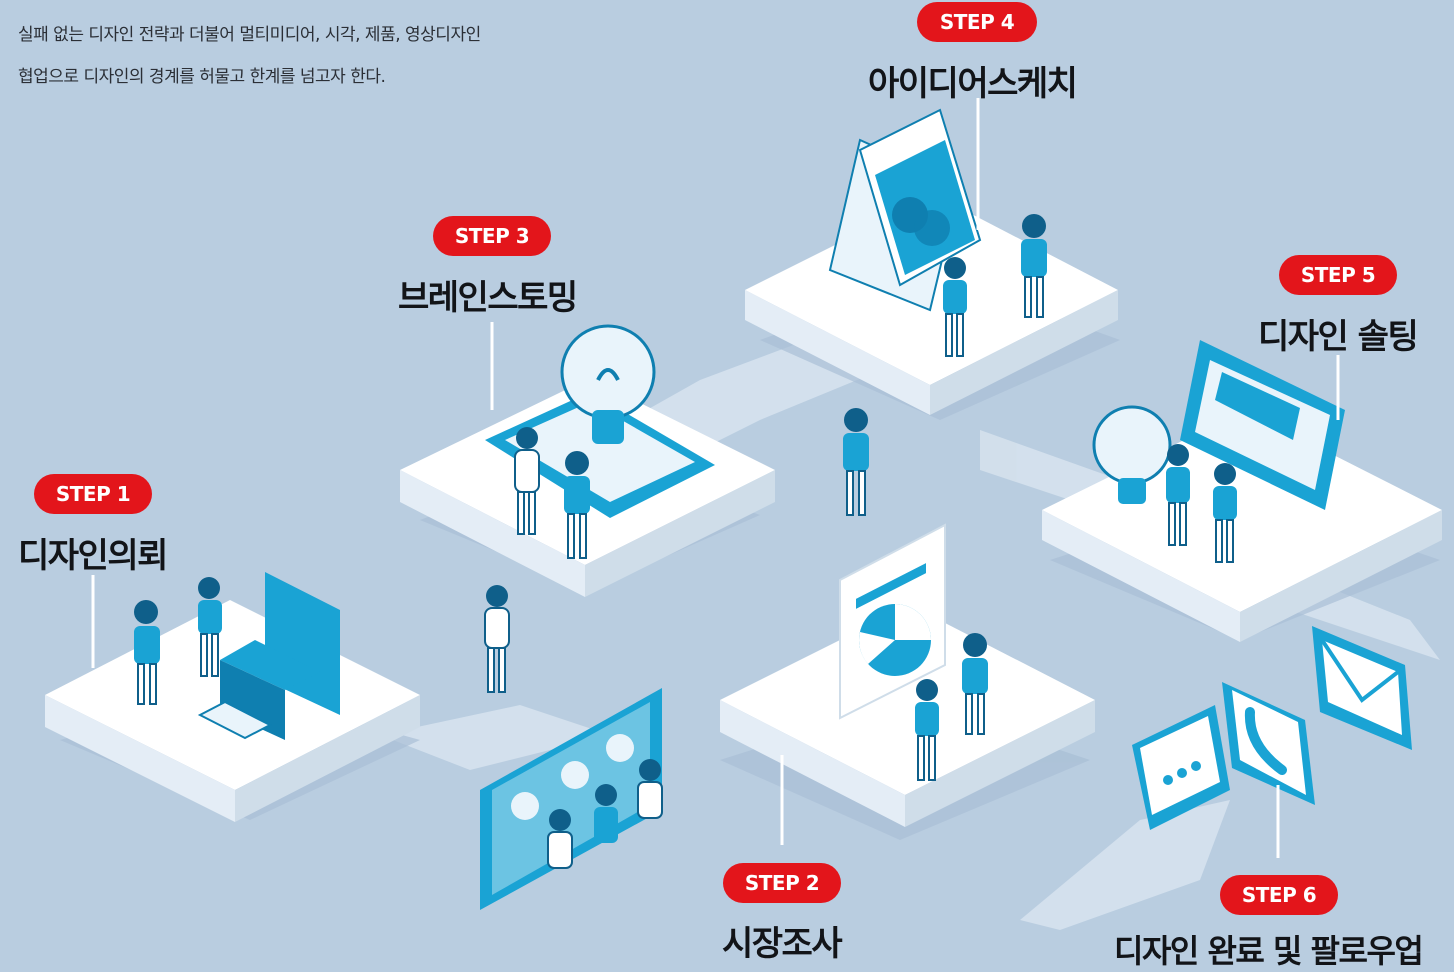 The image size is (1454, 972). What do you see at coordinates (782, 944) in the screenshot?
I see `step-2-title: 시장조사` at bounding box center [782, 944].